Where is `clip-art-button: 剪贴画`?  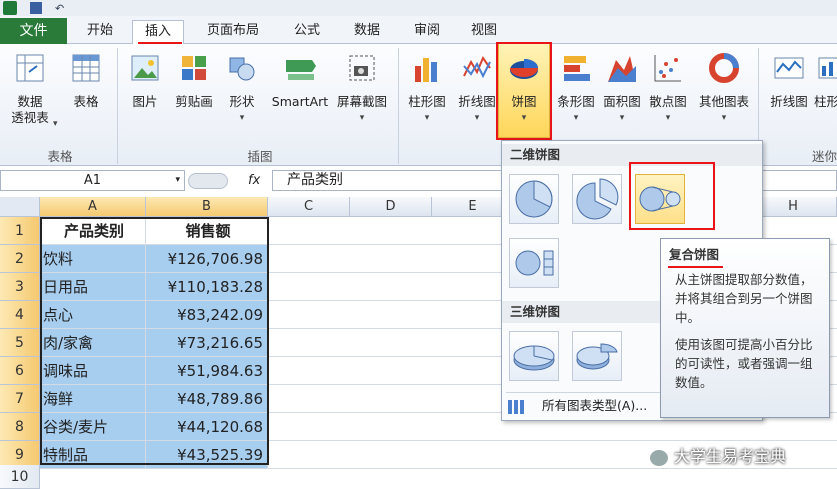 clip-art-button: 剪贴画 is located at coordinates (194, 81).